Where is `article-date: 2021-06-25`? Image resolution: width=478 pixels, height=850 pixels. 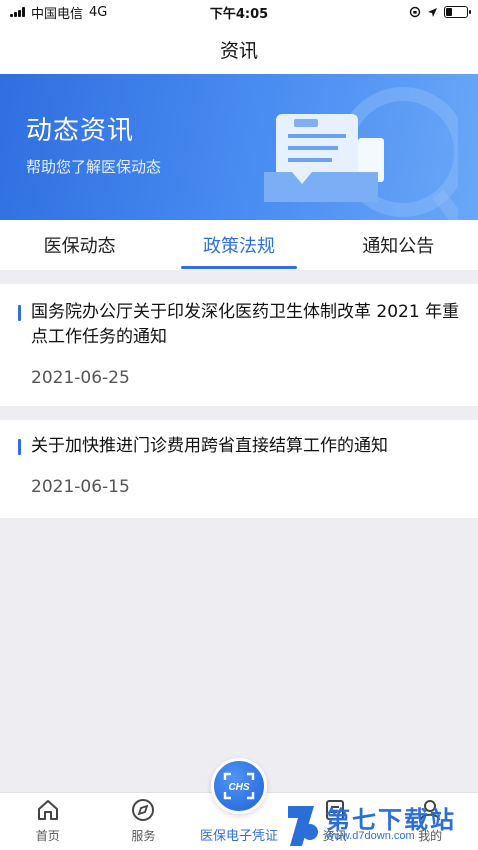 article-date: 2021-06-25 is located at coordinates (80, 378).